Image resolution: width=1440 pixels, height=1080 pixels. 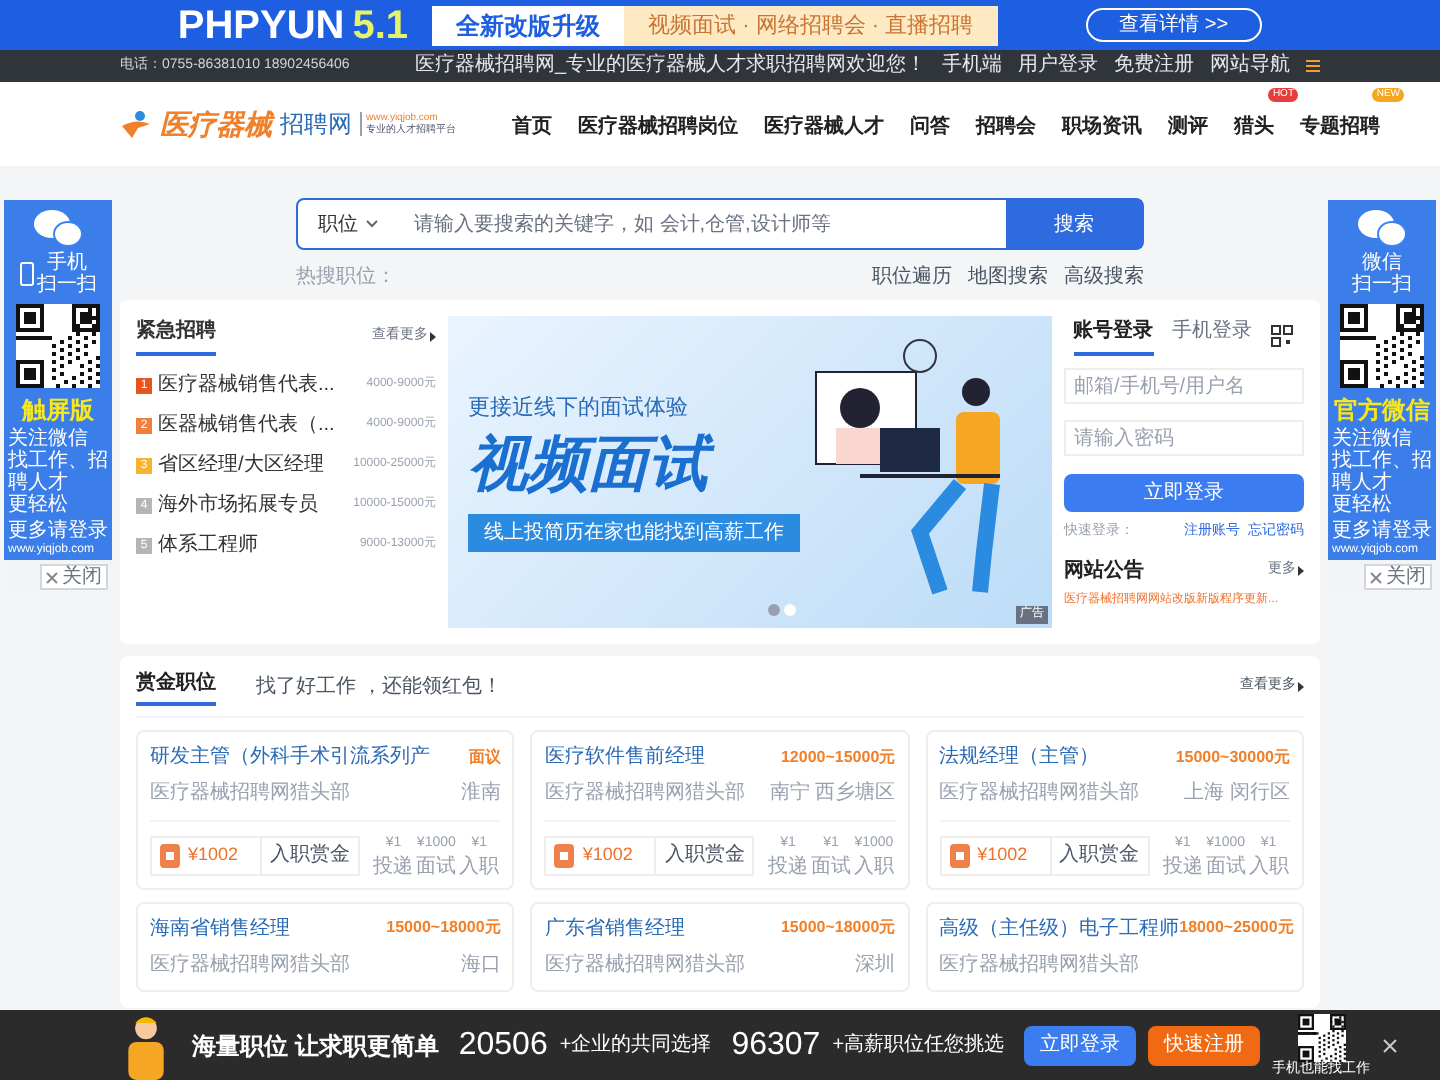 I want to click on top-link: 手机端, so click(x=972, y=66).